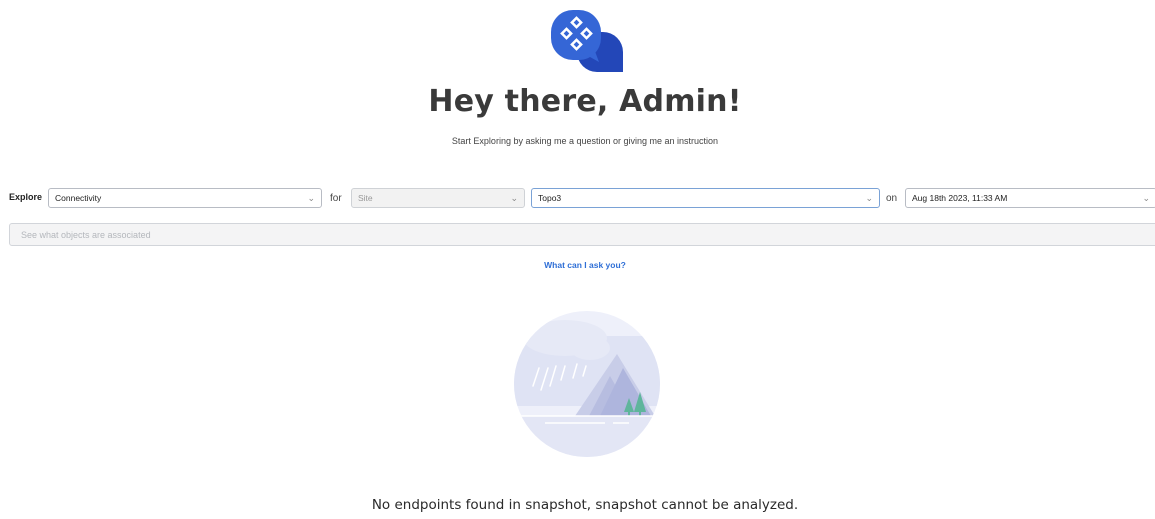  Describe the element at coordinates (892, 198) in the screenshot. I see `on-label: on` at that location.